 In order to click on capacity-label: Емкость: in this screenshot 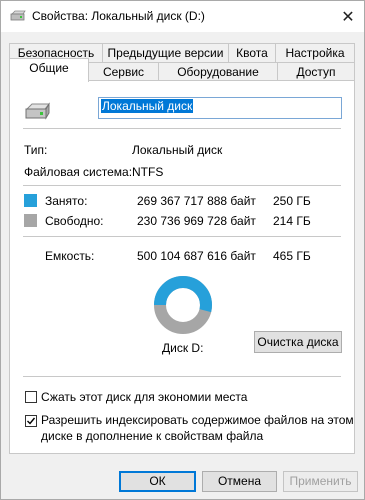, I will do `click(70, 256)`.